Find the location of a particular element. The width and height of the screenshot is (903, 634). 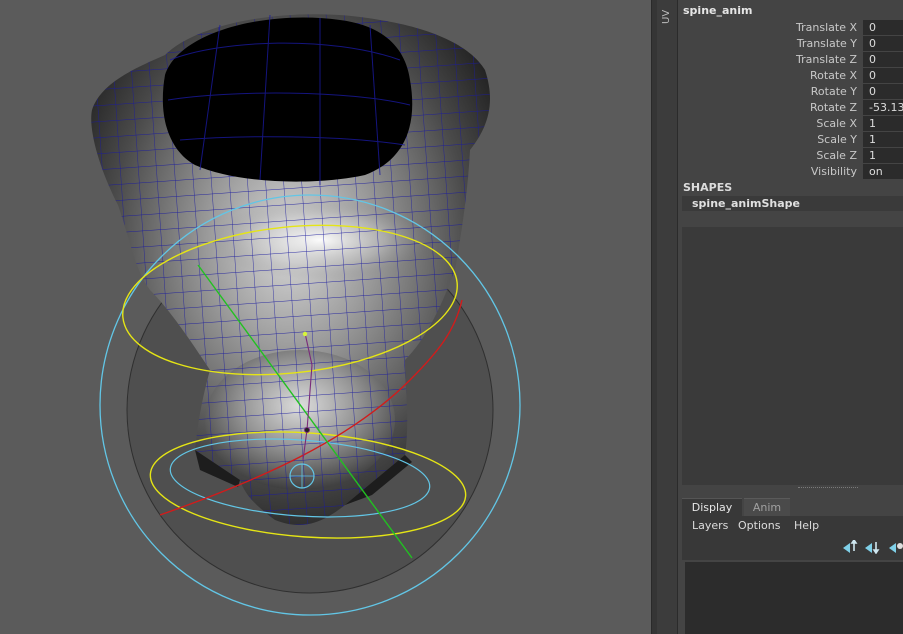

uv-editor-tab: UV E is located at coordinates (672, 317).